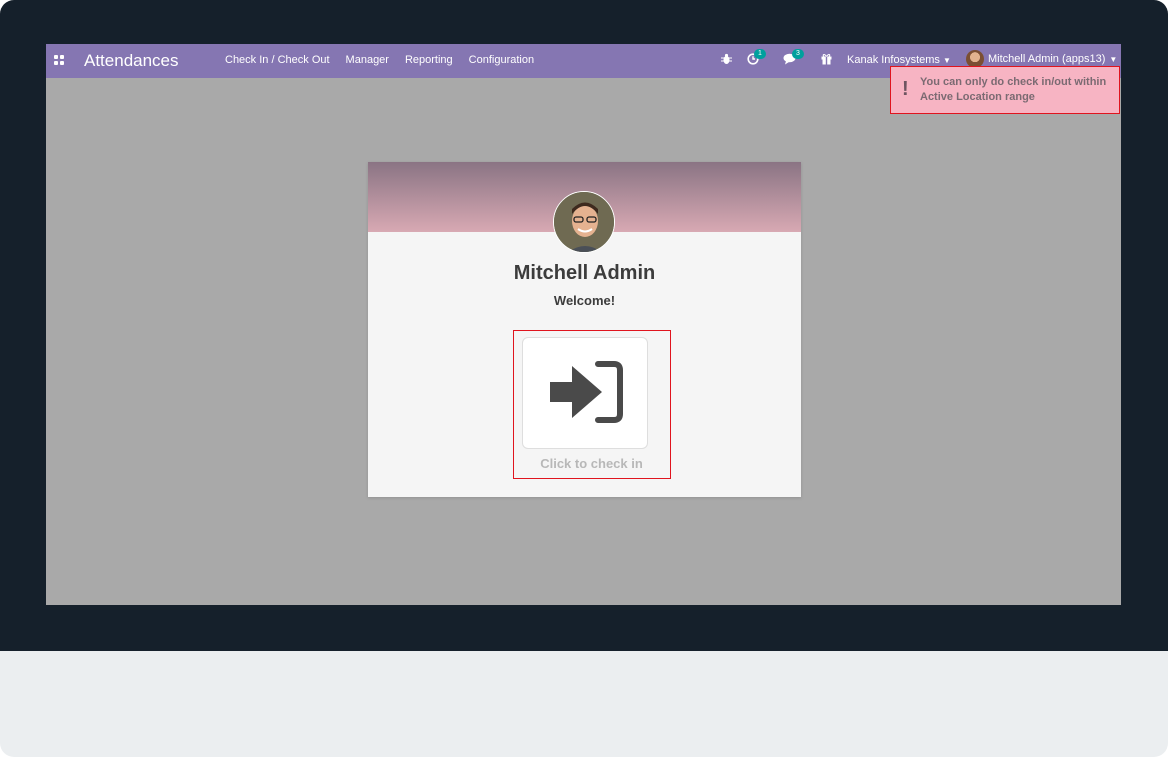 This screenshot has height=757, width=1168. I want to click on employee-name: Mitchell Admin, so click(584, 273).